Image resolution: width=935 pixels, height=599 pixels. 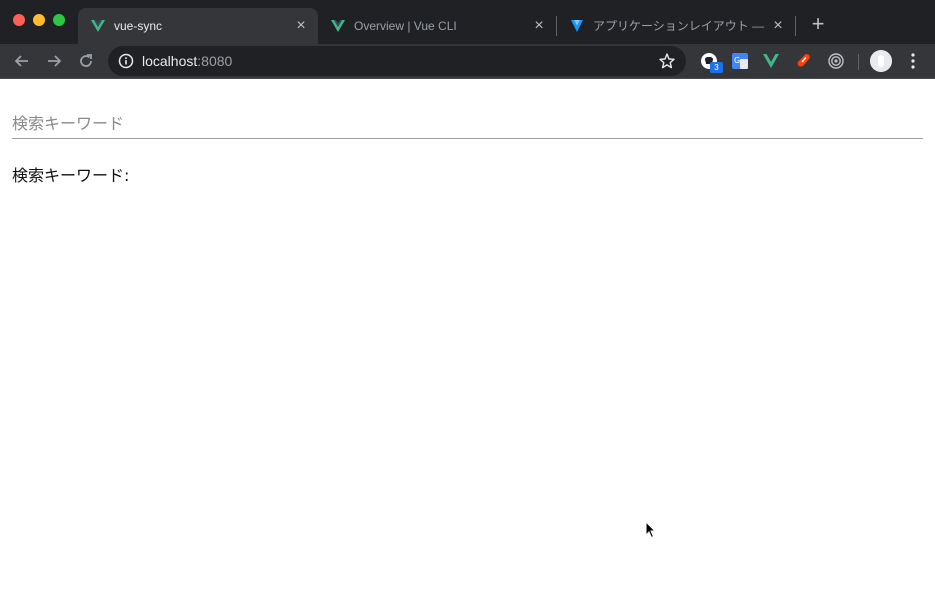 What do you see at coordinates (59, 20) in the screenshot?
I see `window-maximize-button` at bounding box center [59, 20].